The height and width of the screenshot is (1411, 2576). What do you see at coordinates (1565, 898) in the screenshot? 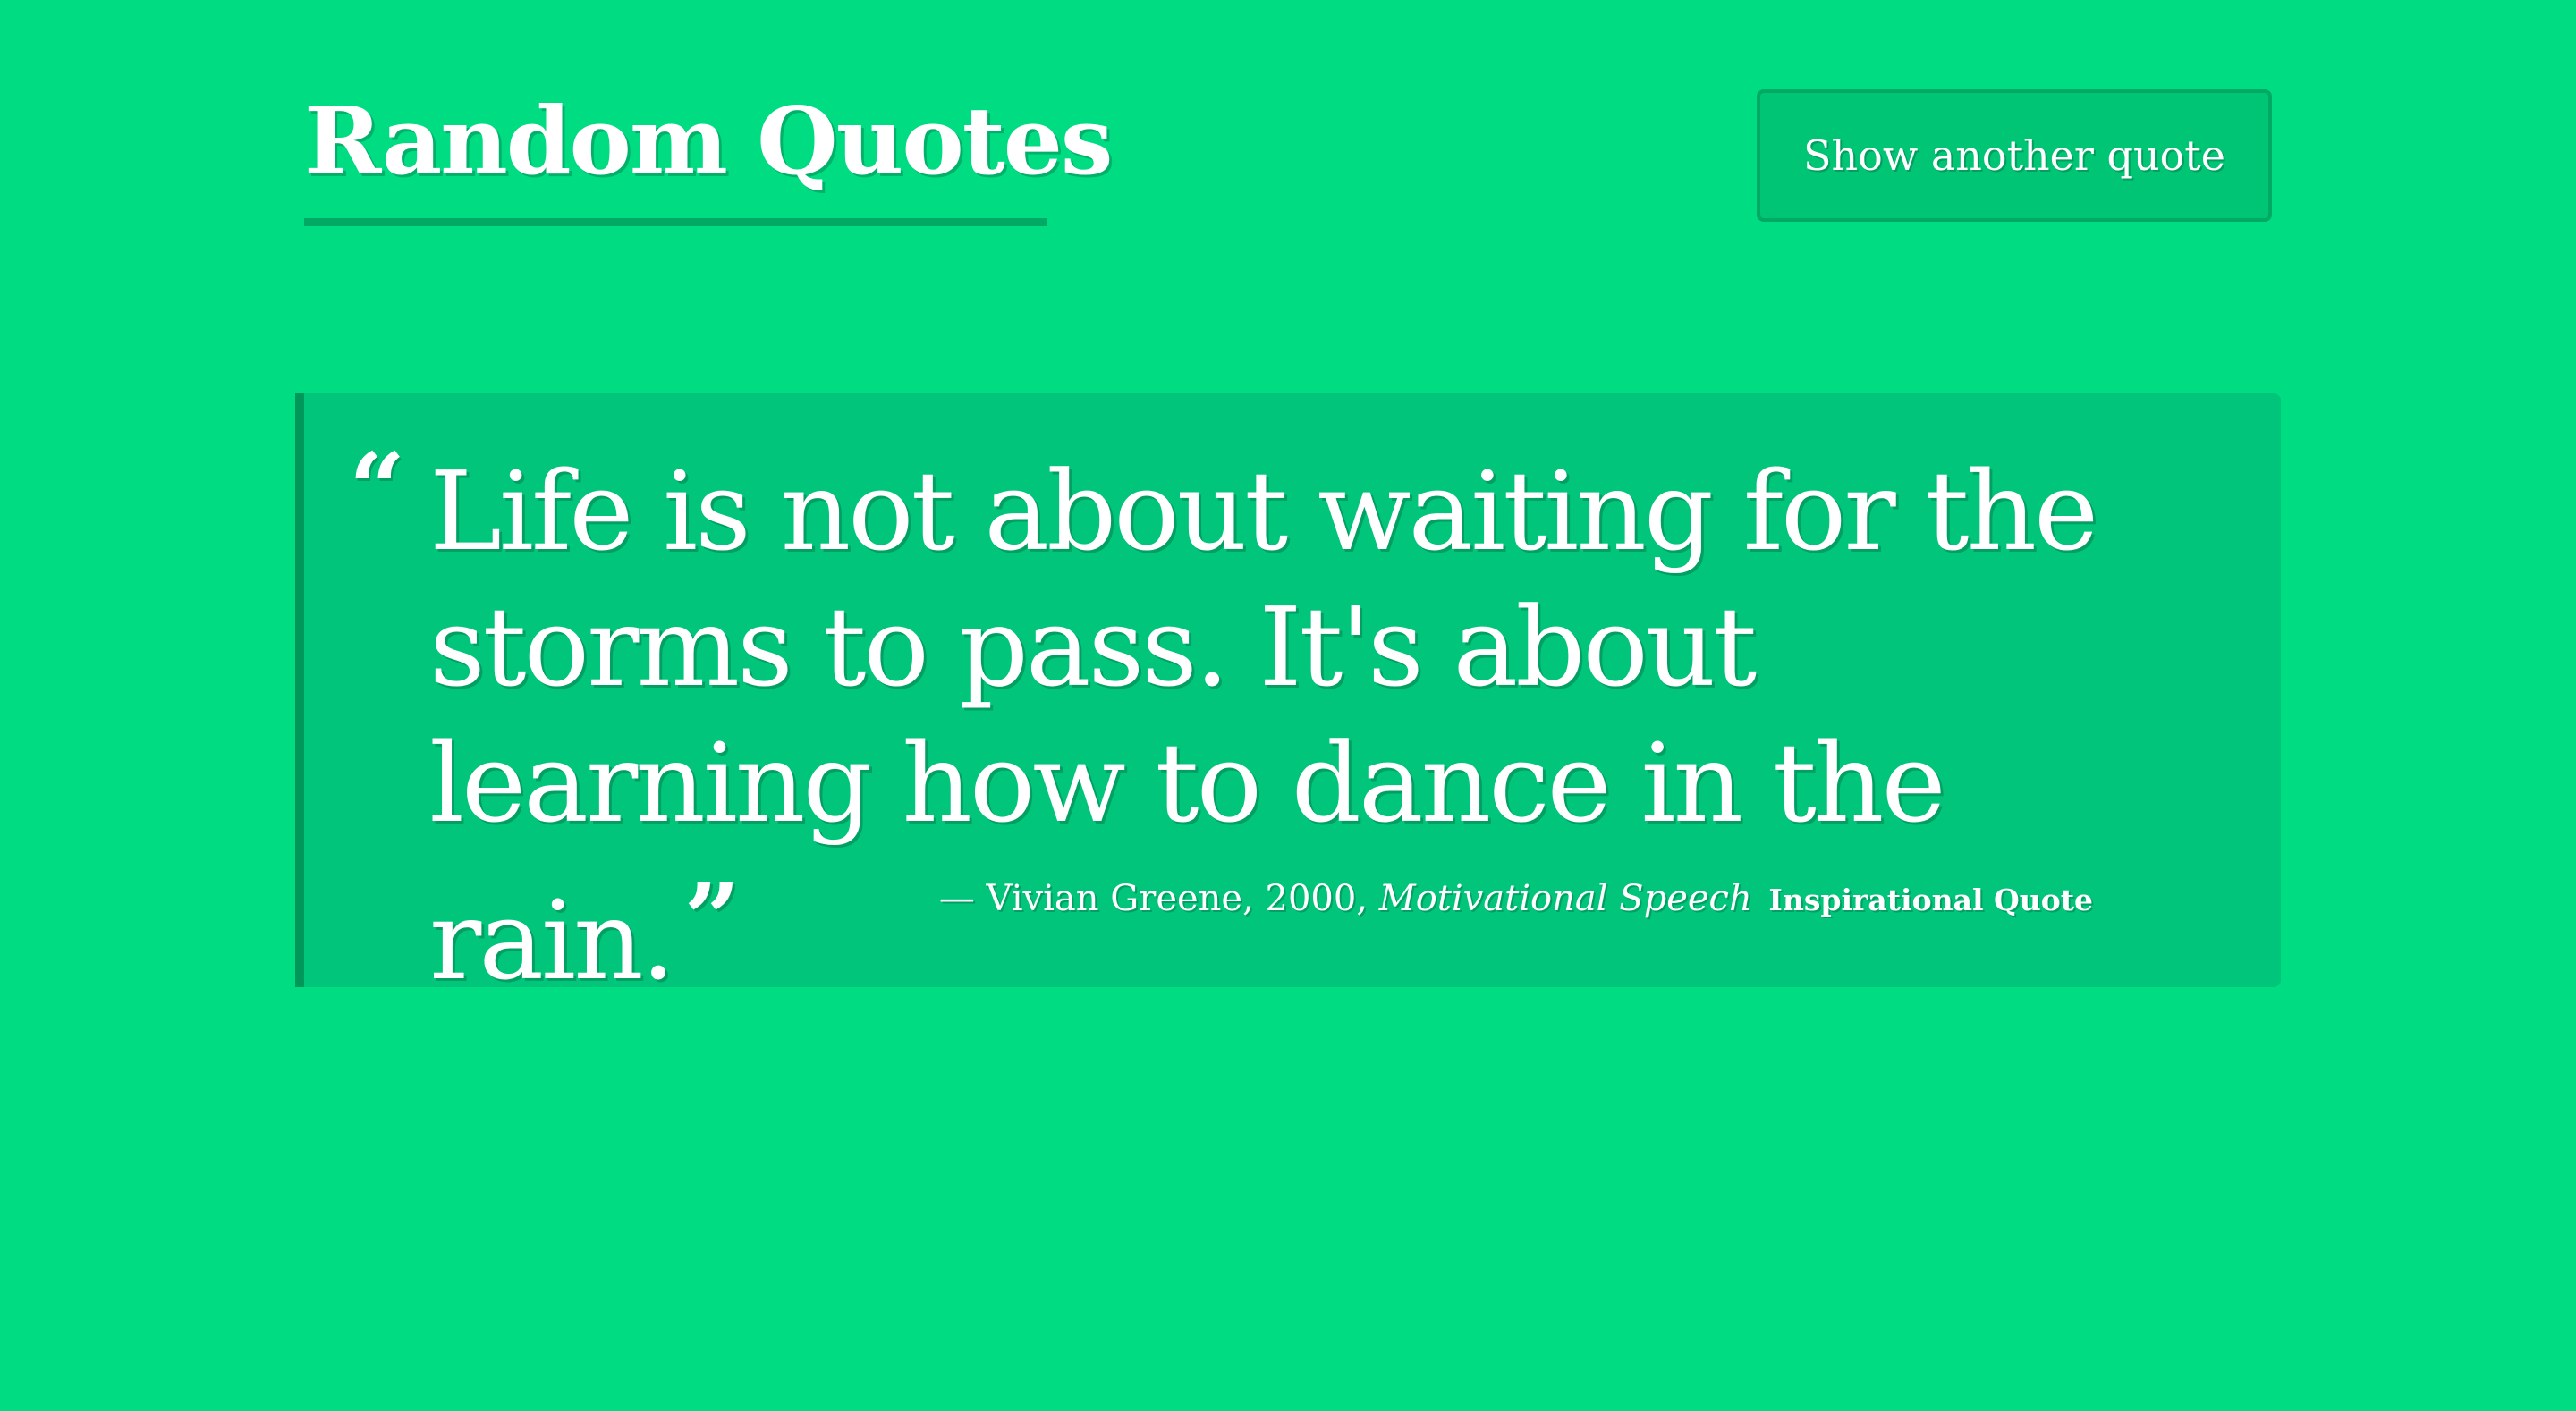
I see `quote-source: Motivational Speech` at bounding box center [1565, 898].